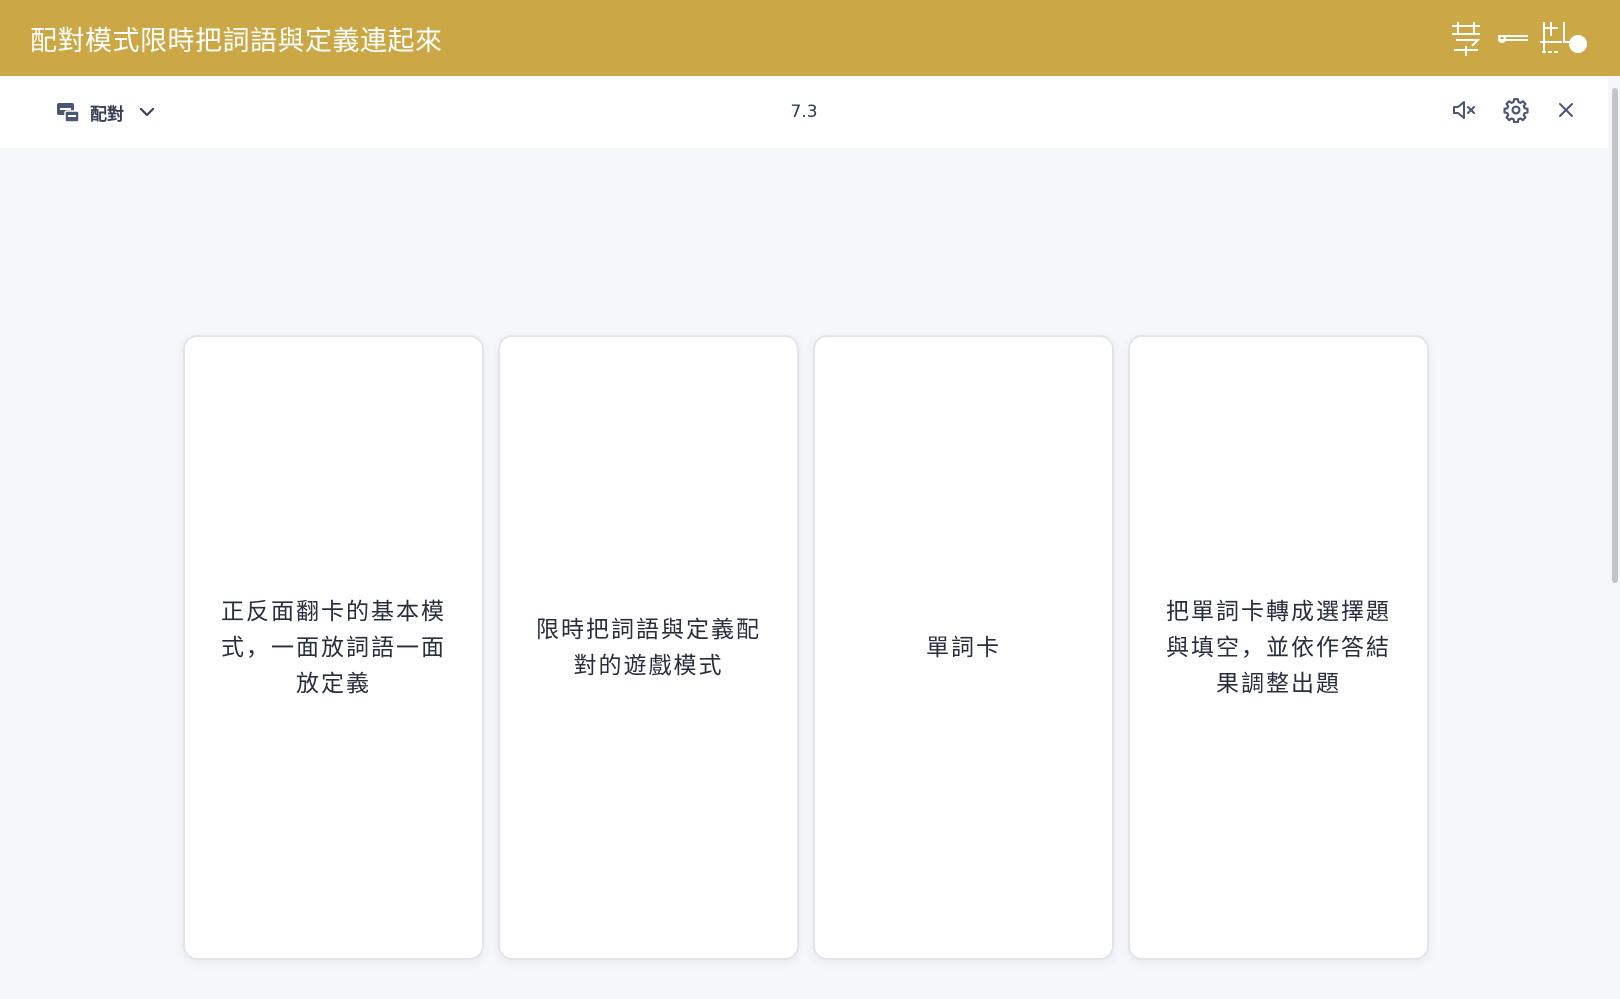 The image size is (1620, 999). I want to click on match-card: 把單詞卡轉成選擇題與填空，並依作答結果調整出題, so click(1278, 647).